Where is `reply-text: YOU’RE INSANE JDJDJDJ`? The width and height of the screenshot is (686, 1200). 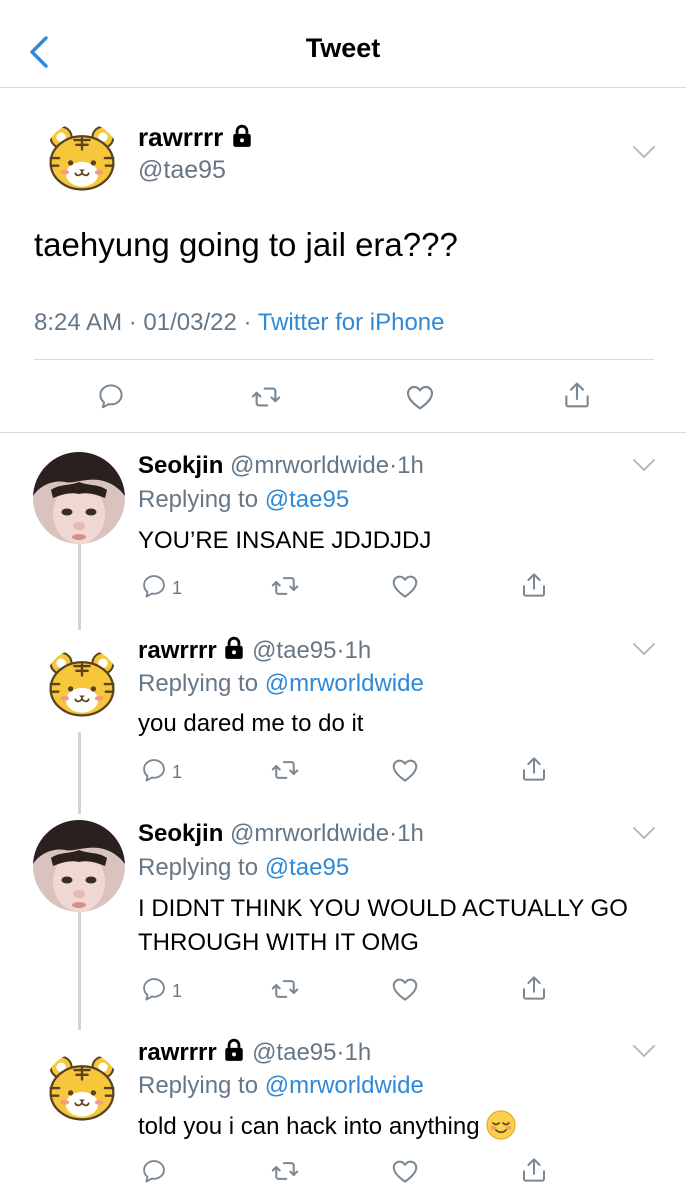 reply-text: YOU’RE INSANE JDJDJDJ is located at coordinates (285, 540).